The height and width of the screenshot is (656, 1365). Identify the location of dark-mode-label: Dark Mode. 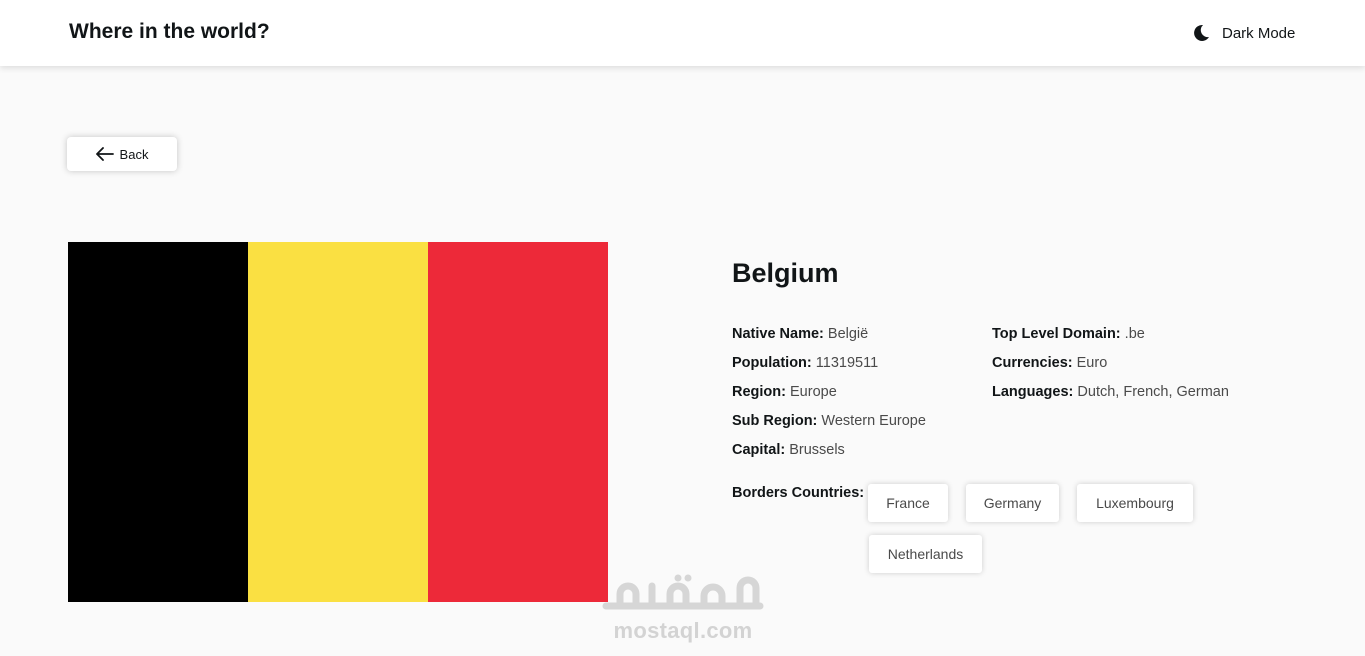
(1259, 33).